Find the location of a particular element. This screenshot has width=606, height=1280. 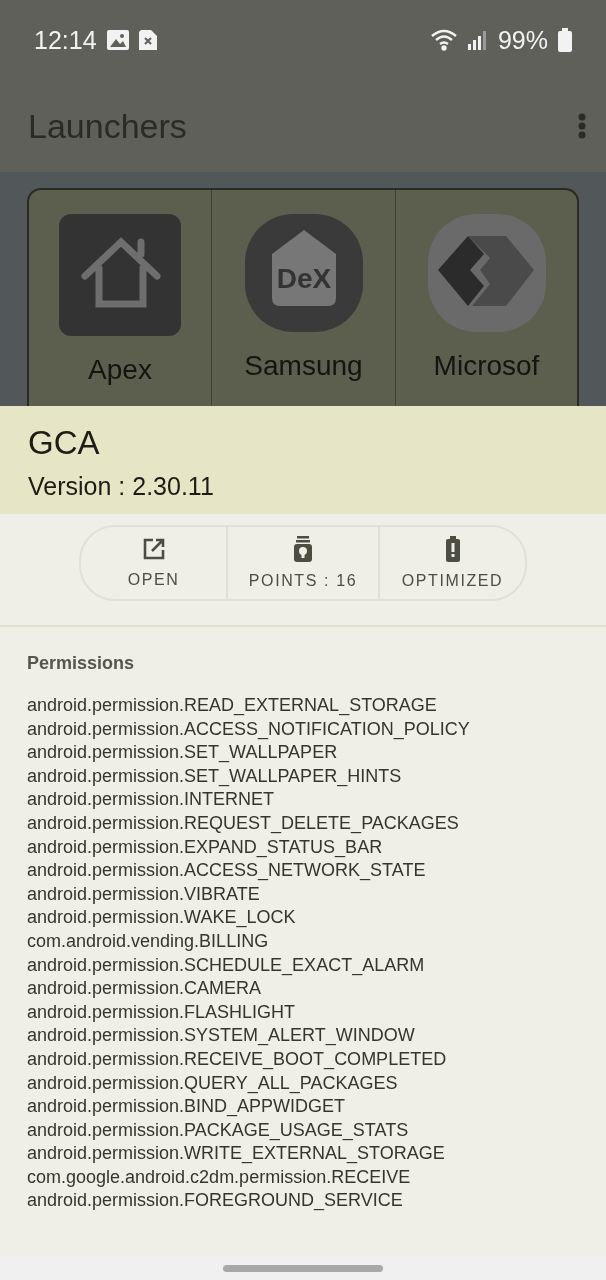

signal-icon is located at coordinates (477, 40).